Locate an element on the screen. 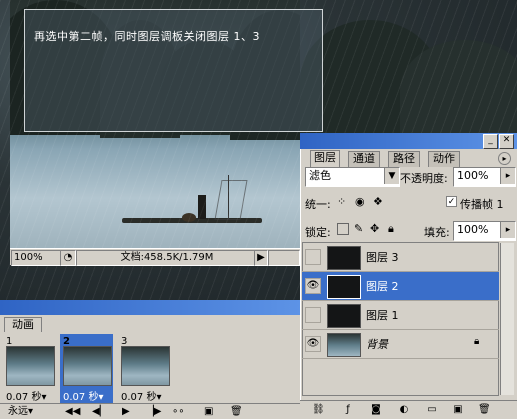  unify-position-icon: ⁘ is located at coordinates (341, 201).